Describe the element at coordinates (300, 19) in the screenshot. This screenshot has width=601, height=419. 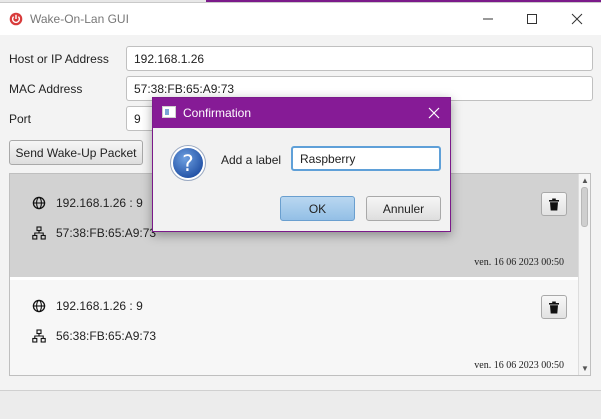
I see `title-bar: Wake-On-Lan GUI` at that location.